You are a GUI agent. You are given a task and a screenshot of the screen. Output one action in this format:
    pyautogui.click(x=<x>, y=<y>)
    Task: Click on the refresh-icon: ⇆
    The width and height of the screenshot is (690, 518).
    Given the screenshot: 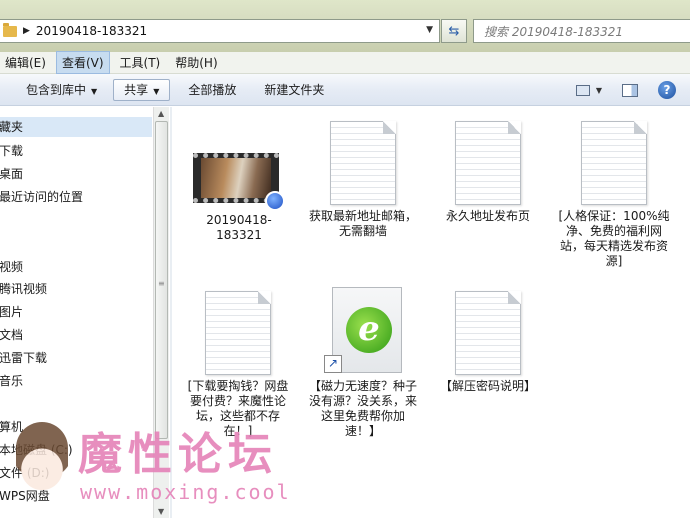 What is the action you would take?
    pyautogui.click(x=454, y=31)
    